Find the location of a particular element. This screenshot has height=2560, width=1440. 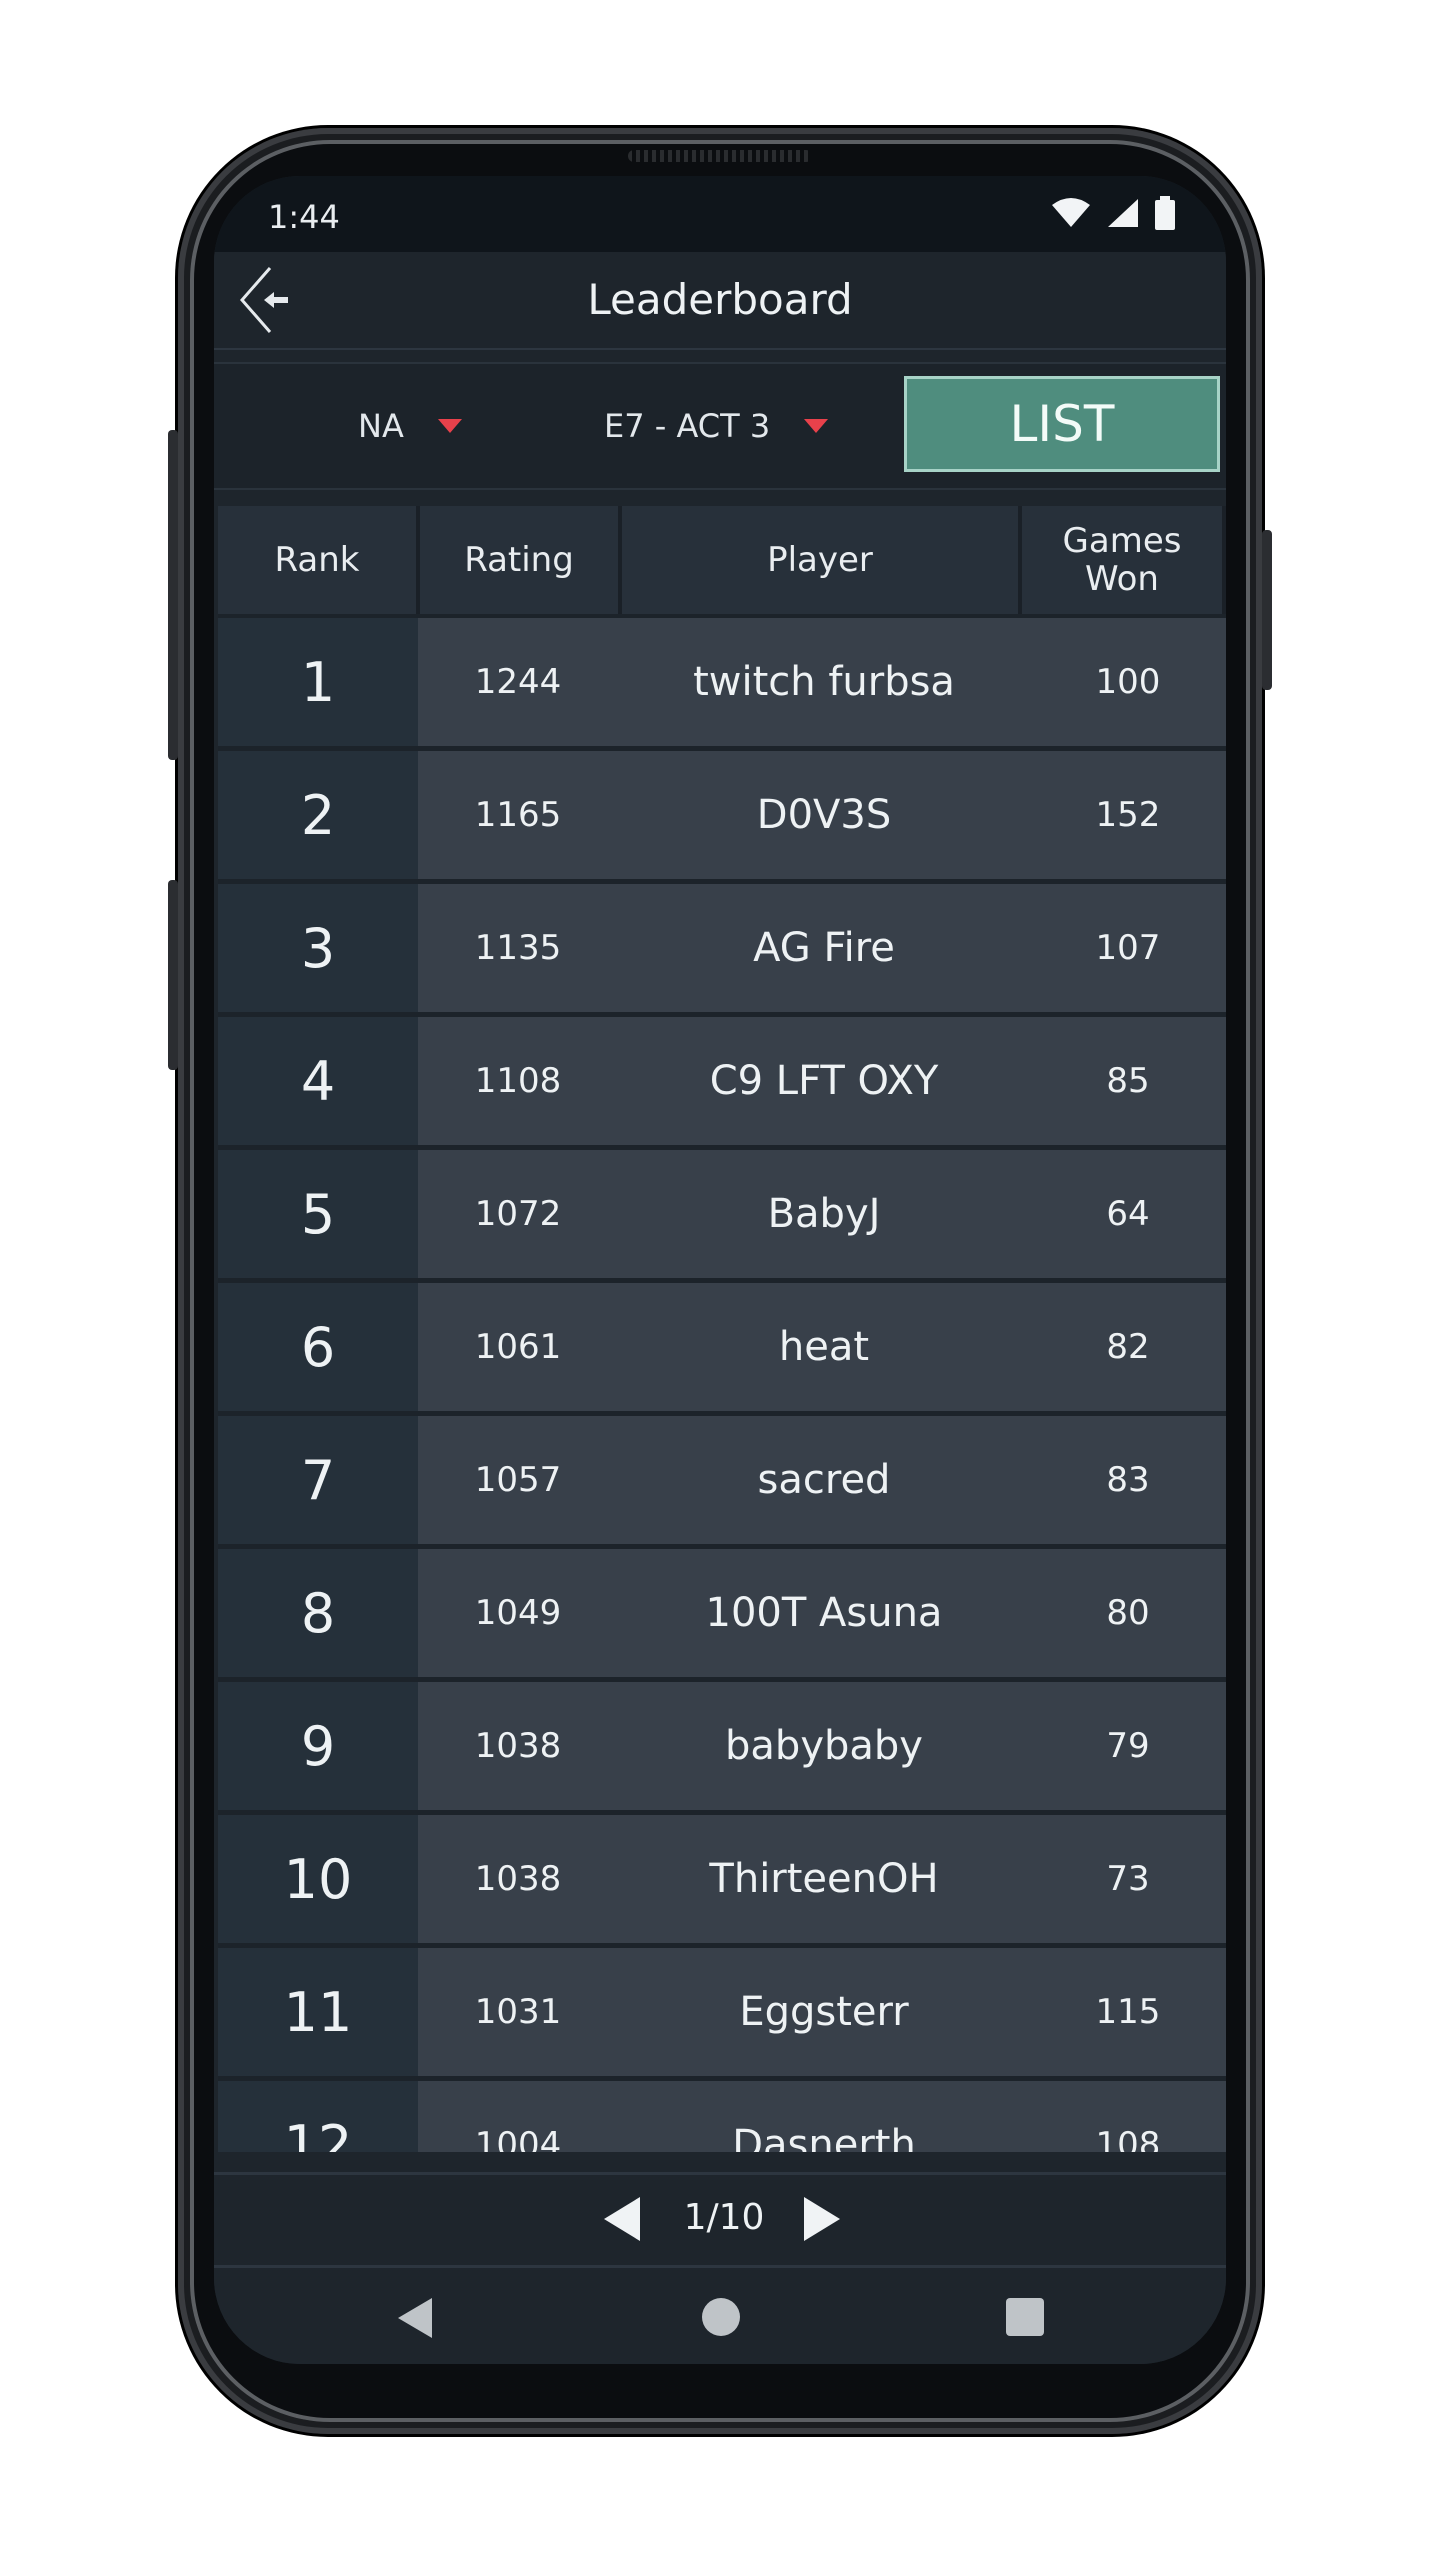

games-won-cell: 108 is located at coordinates (1128, 2138).